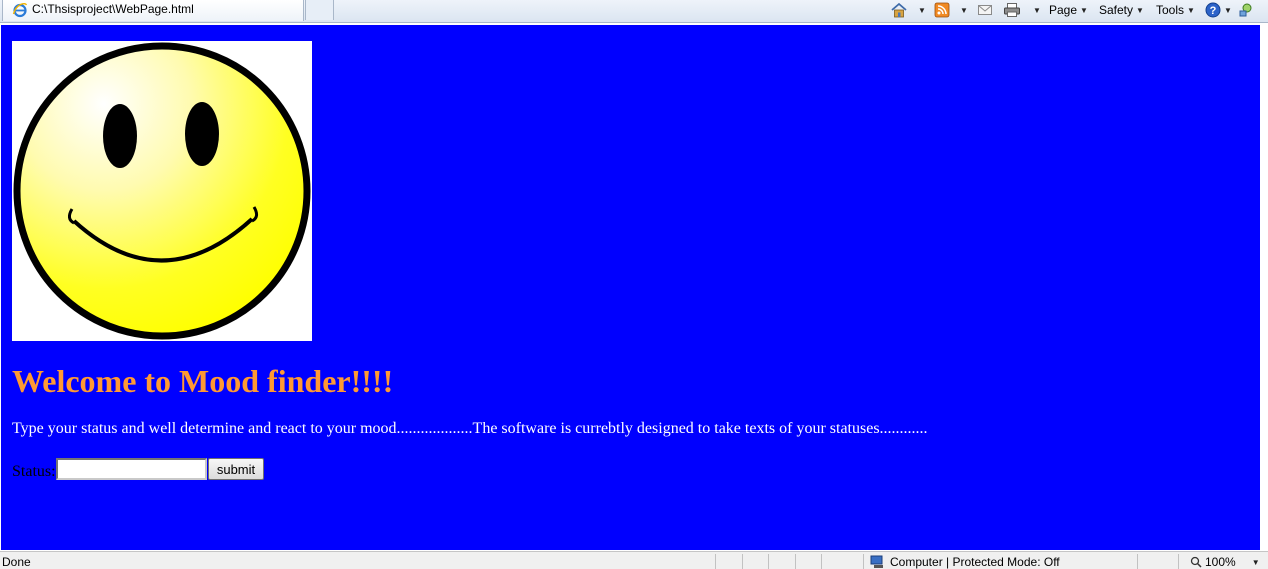 This screenshot has width=1268, height=569. What do you see at coordinates (319, 10) in the screenshot?
I see `new-tab-button` at bounding box center [319, 10].